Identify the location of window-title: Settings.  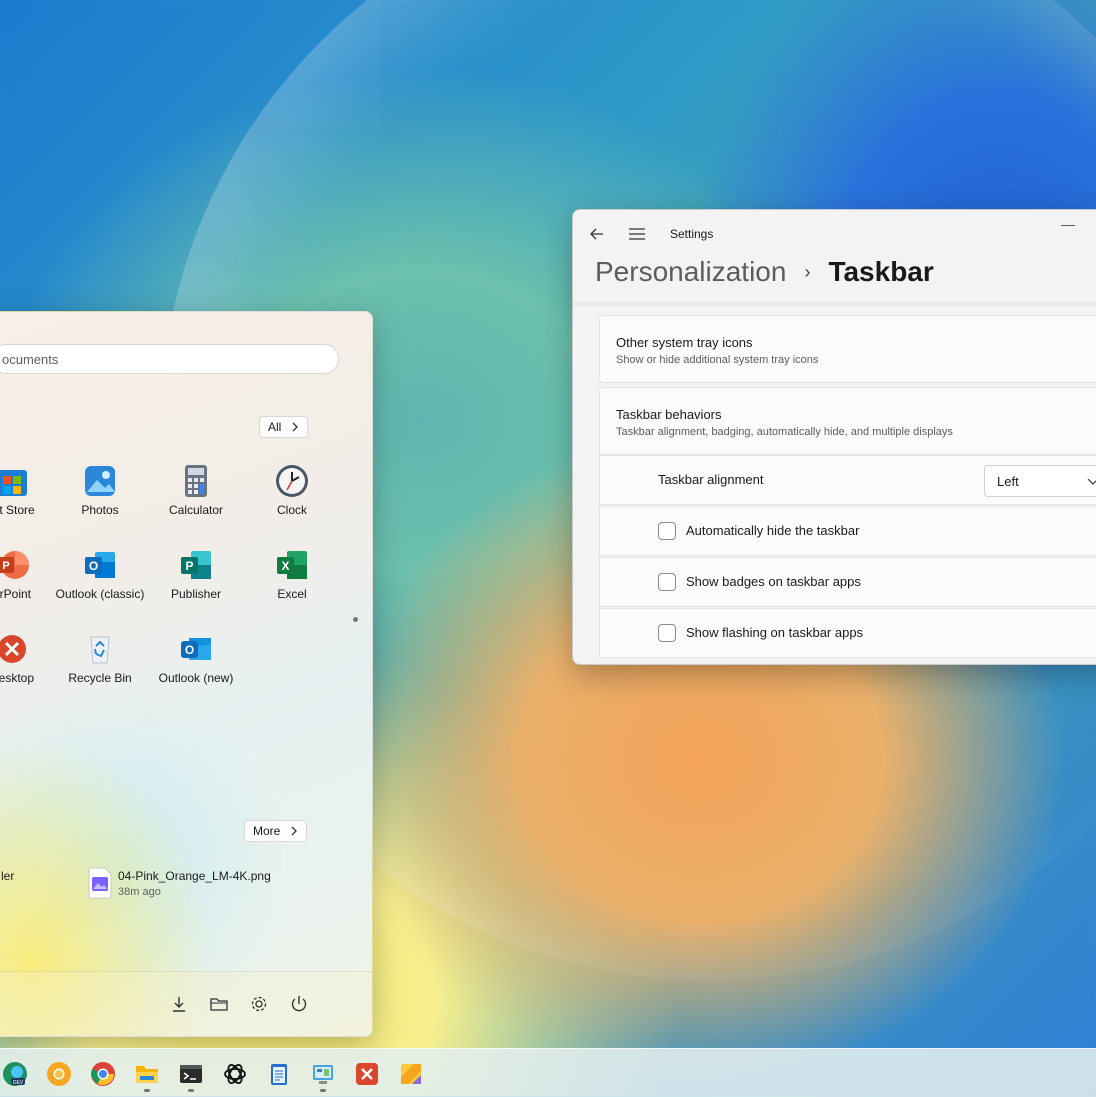
(692, 234).